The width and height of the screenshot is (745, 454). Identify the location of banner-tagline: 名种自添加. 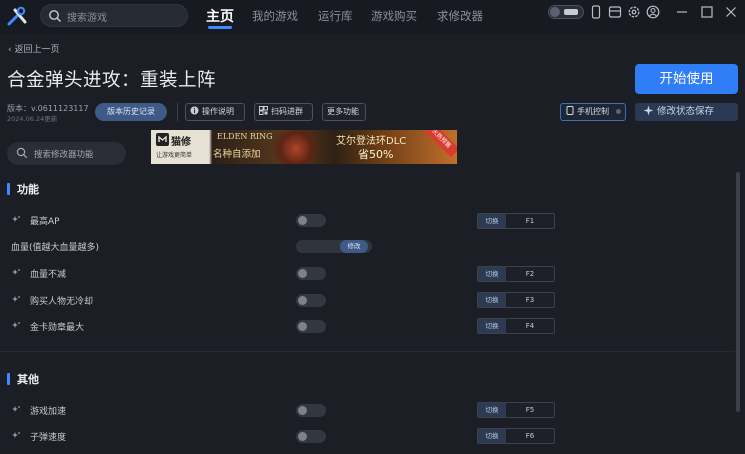
(237, 154).